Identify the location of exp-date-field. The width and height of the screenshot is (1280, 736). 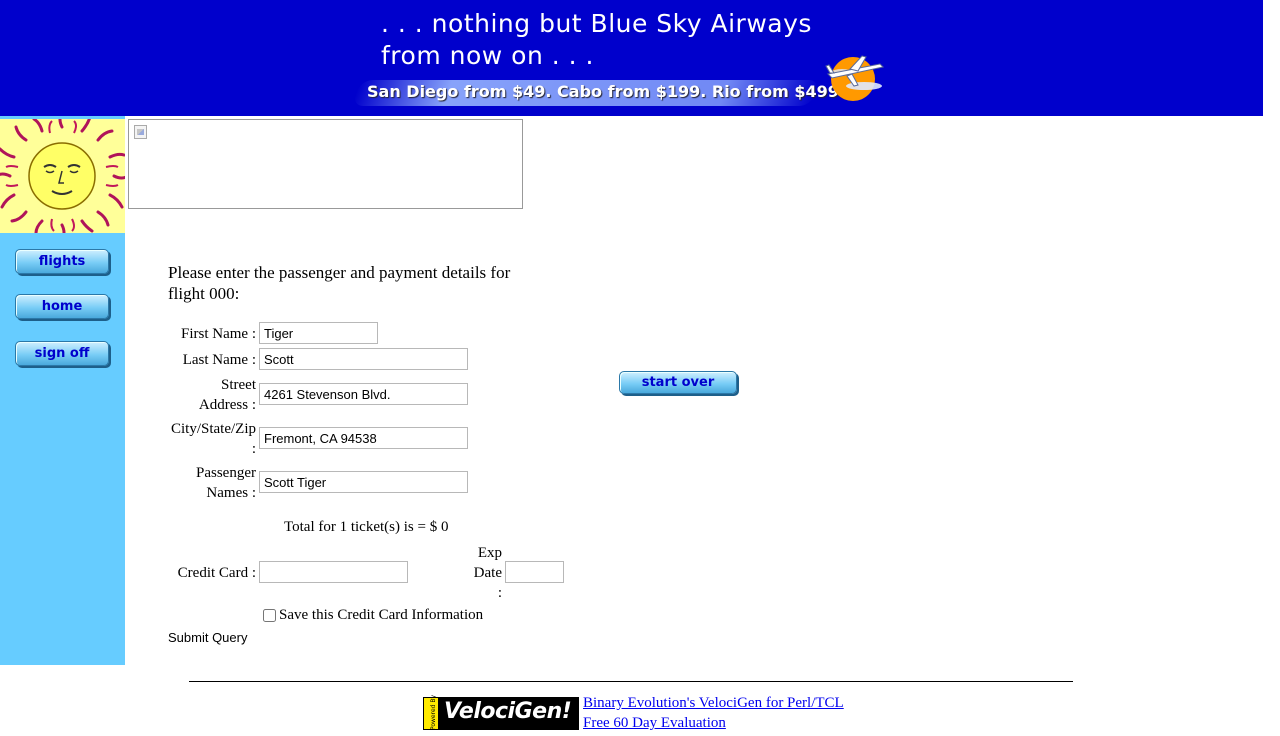
(534, 572).